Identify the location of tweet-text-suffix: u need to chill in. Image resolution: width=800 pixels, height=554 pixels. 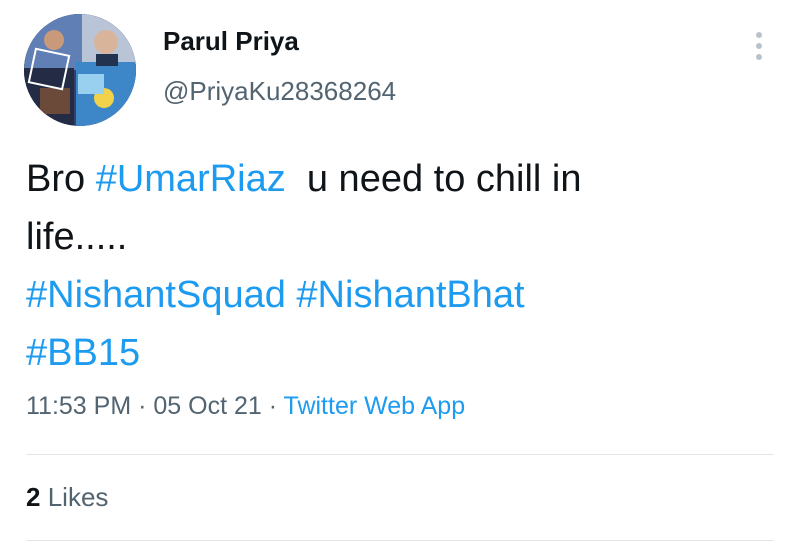
(433, 179).